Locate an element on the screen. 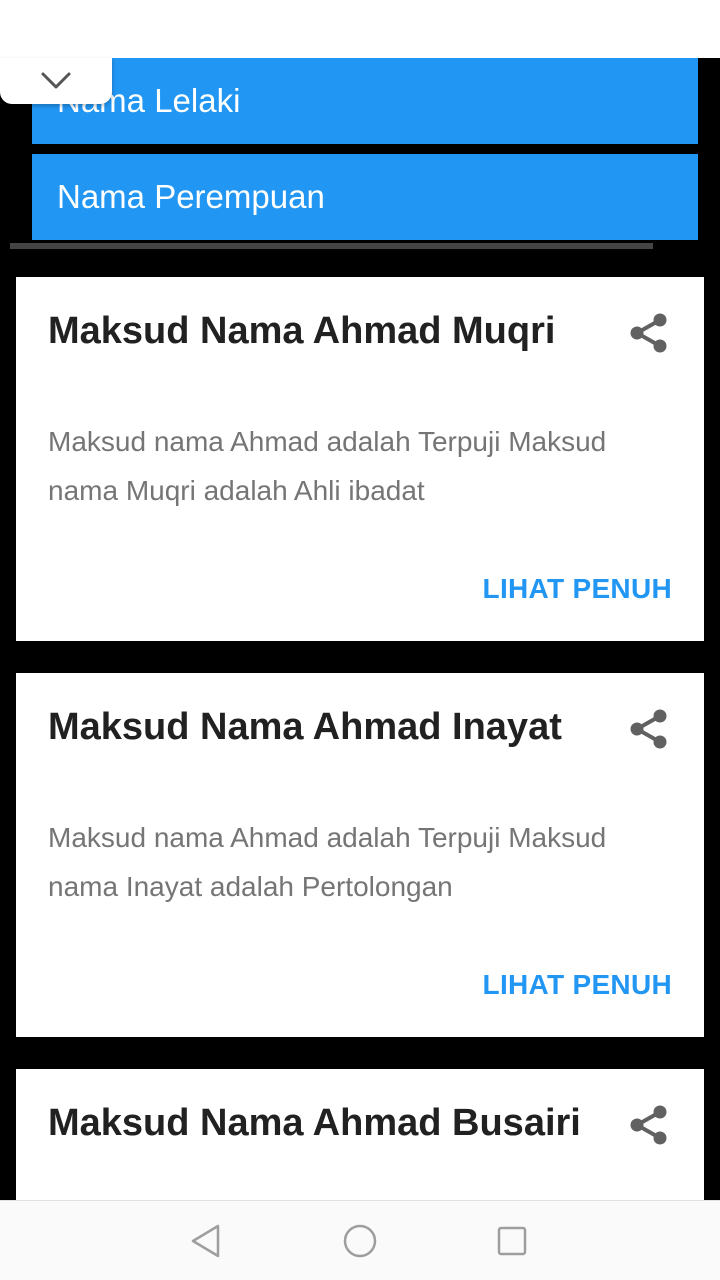  category-label-female: Nama Perempuan is located at coordinates (191, 196).